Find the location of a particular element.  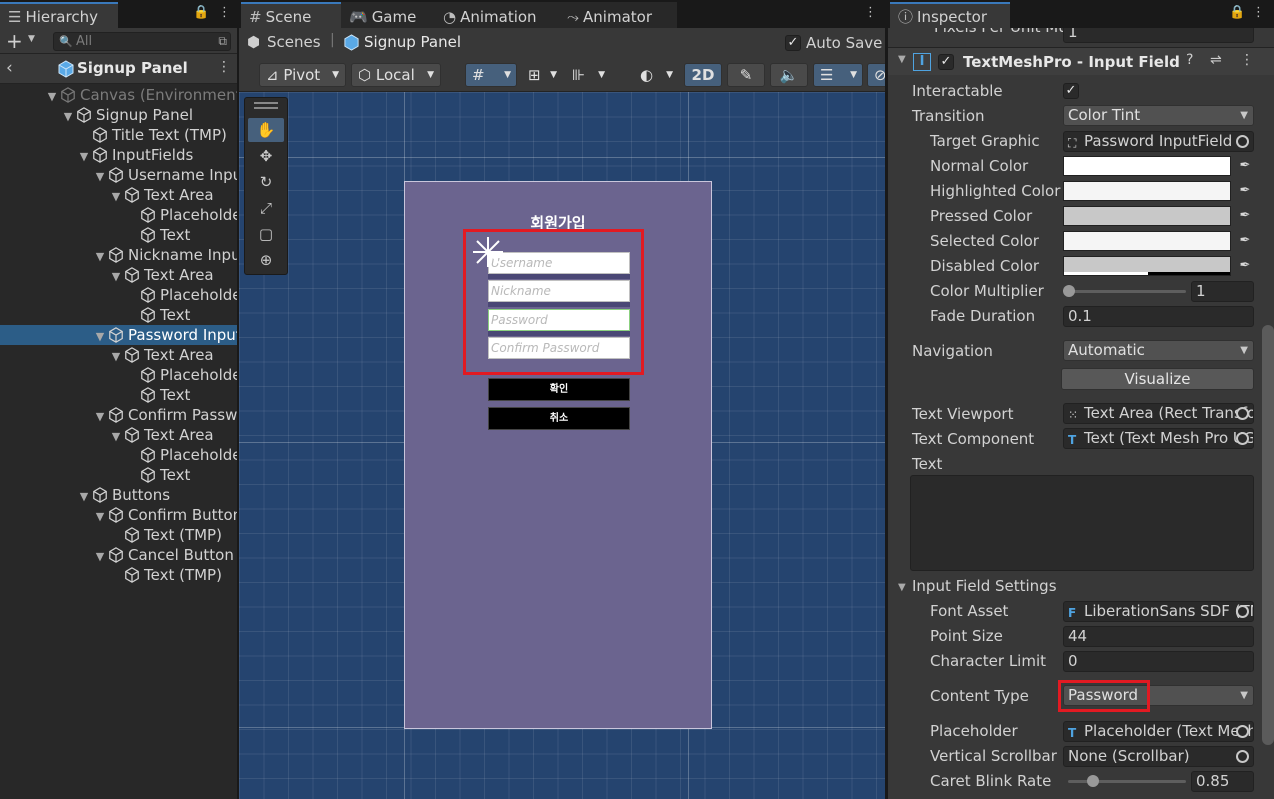

point-size-field: 44 is located at coordinates (1158, 636).